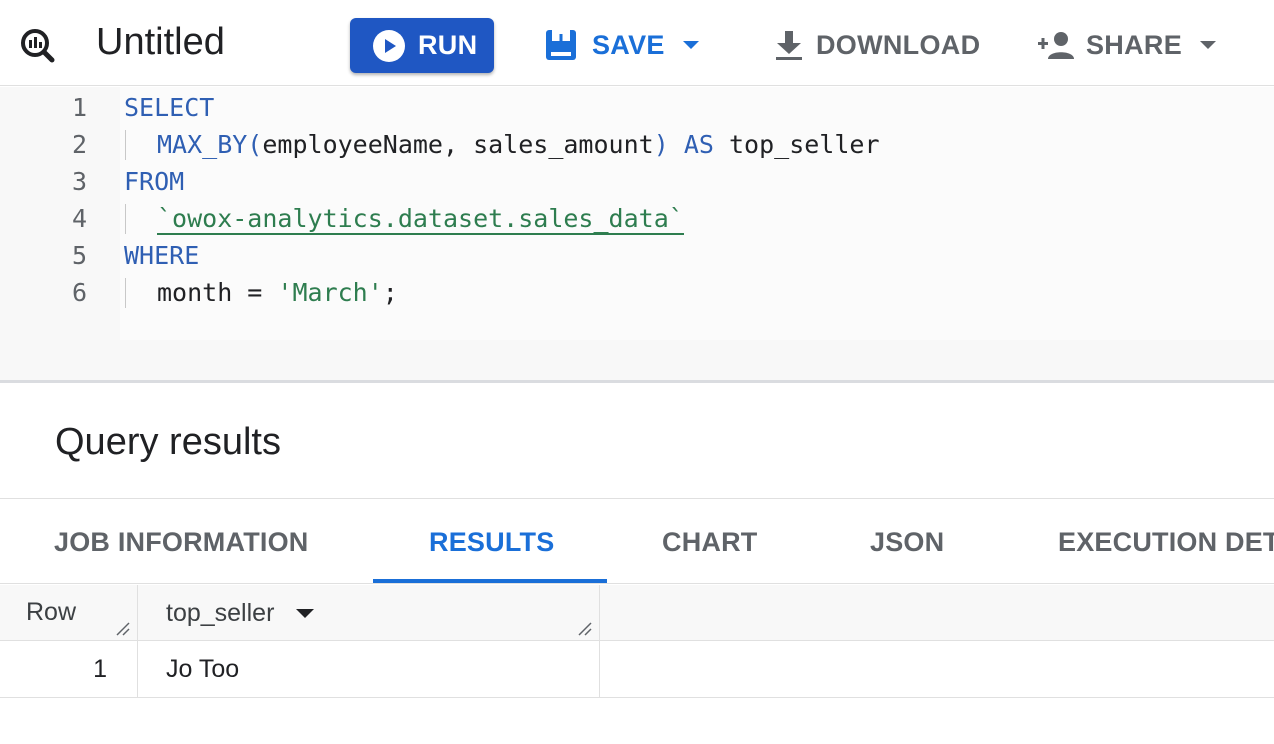  Describe the element at coordinates (220, 613) in the screenshot. I see `column-header-label: top_seller` at that location.